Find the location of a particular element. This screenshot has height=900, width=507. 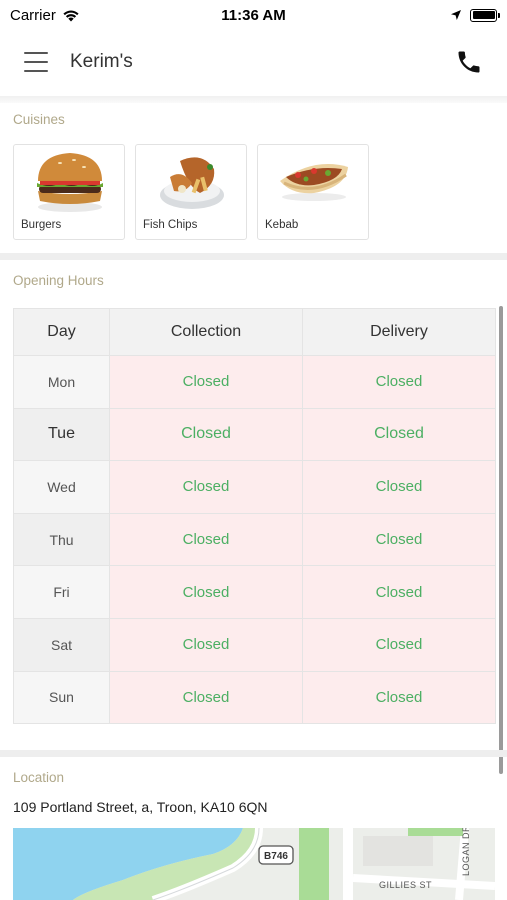

cuisine-label: Burgers is located at coordinates (41, 225).